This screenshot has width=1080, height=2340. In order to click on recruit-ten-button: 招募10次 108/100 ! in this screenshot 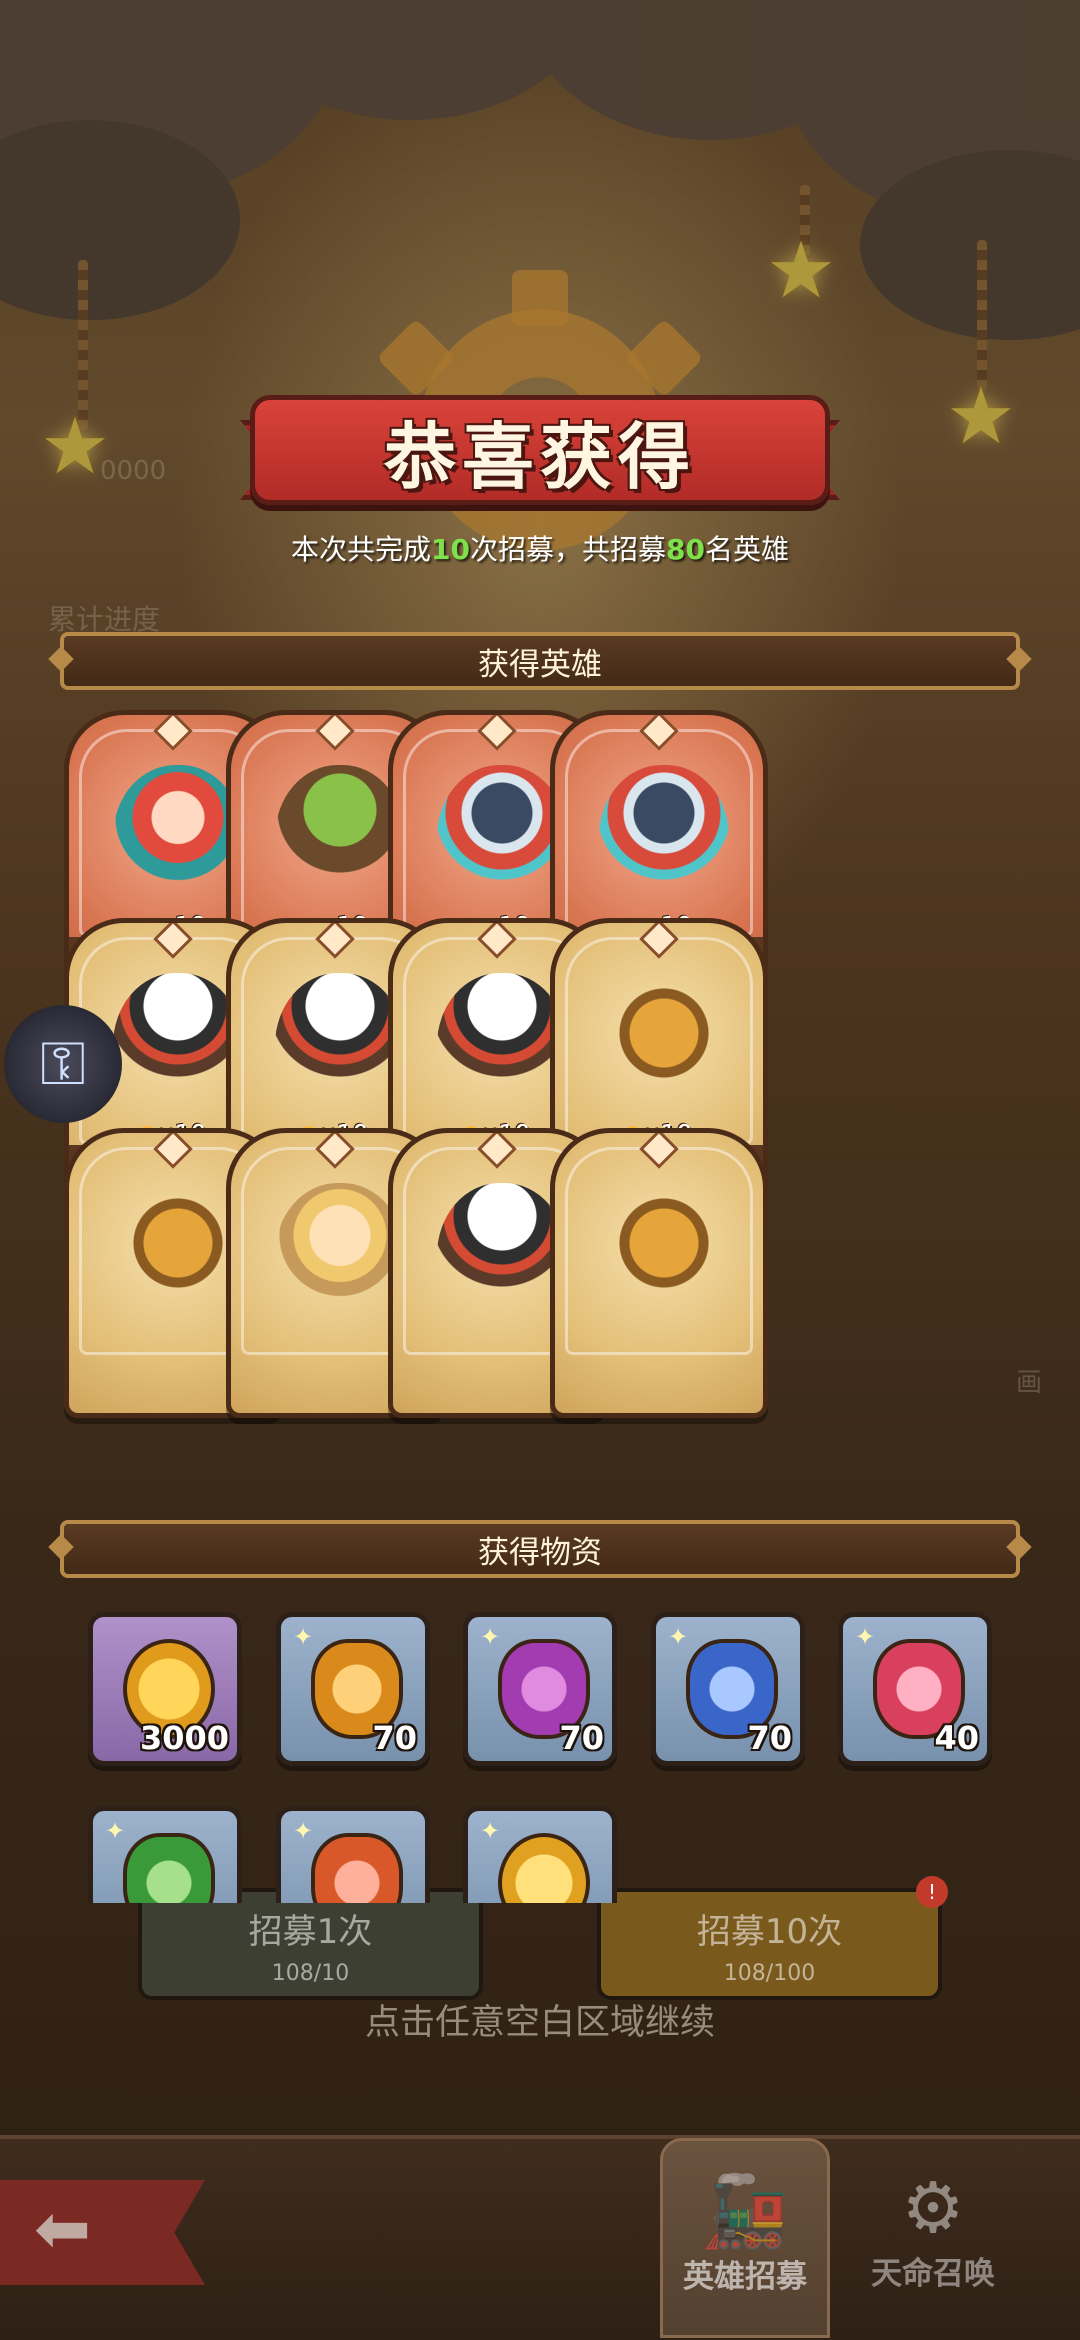, I will do `click(772, 1938)`.